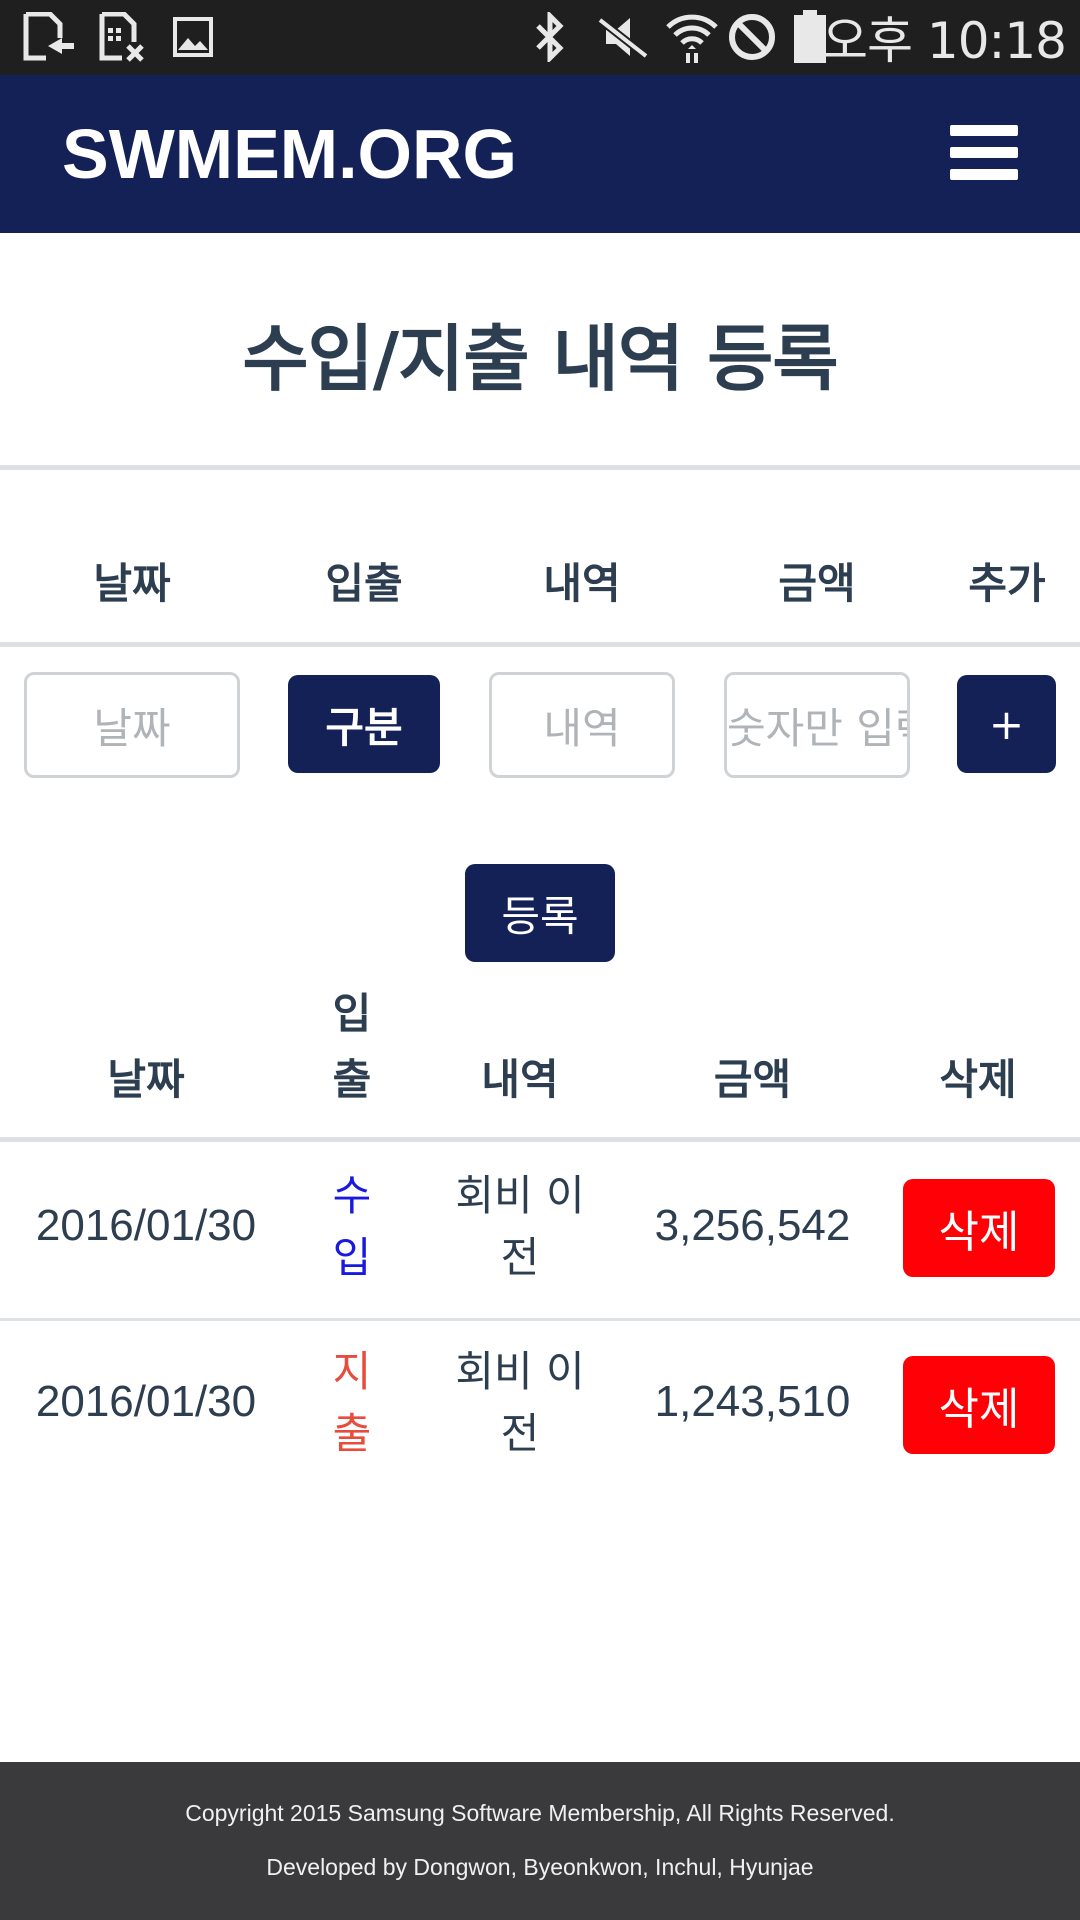 This screenshot has height=1920, width=1080. I want to click on table-header-type-2: 출, so click(352, 1079).